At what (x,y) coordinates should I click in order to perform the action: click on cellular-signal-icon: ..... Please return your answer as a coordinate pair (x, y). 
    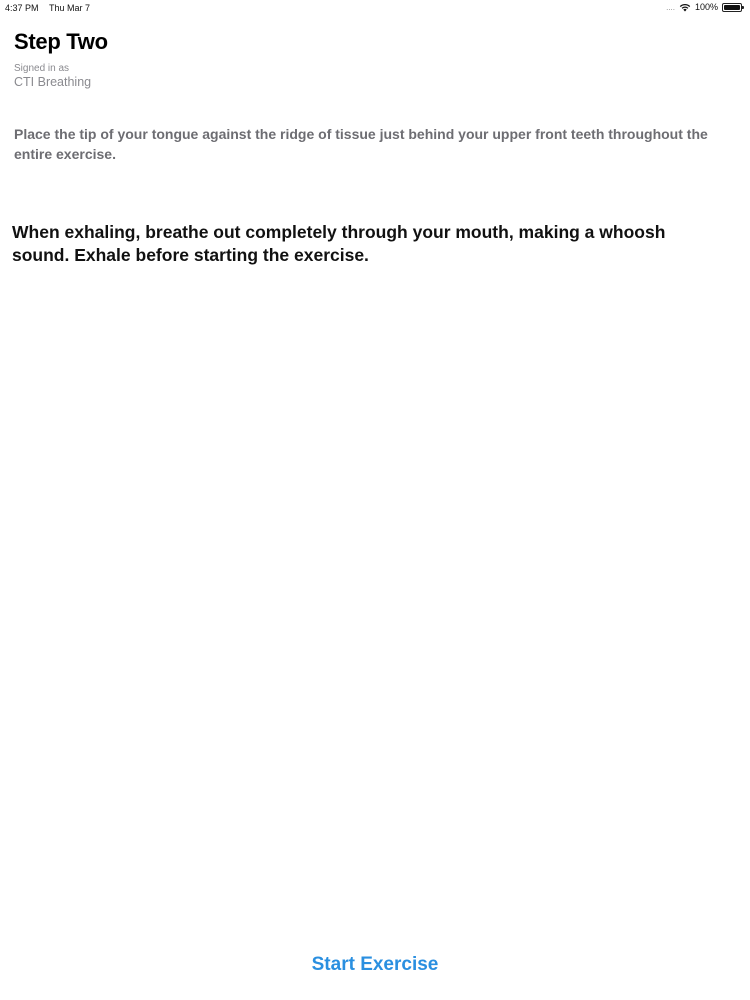
    Looking at the image, I should click on (670, 7).